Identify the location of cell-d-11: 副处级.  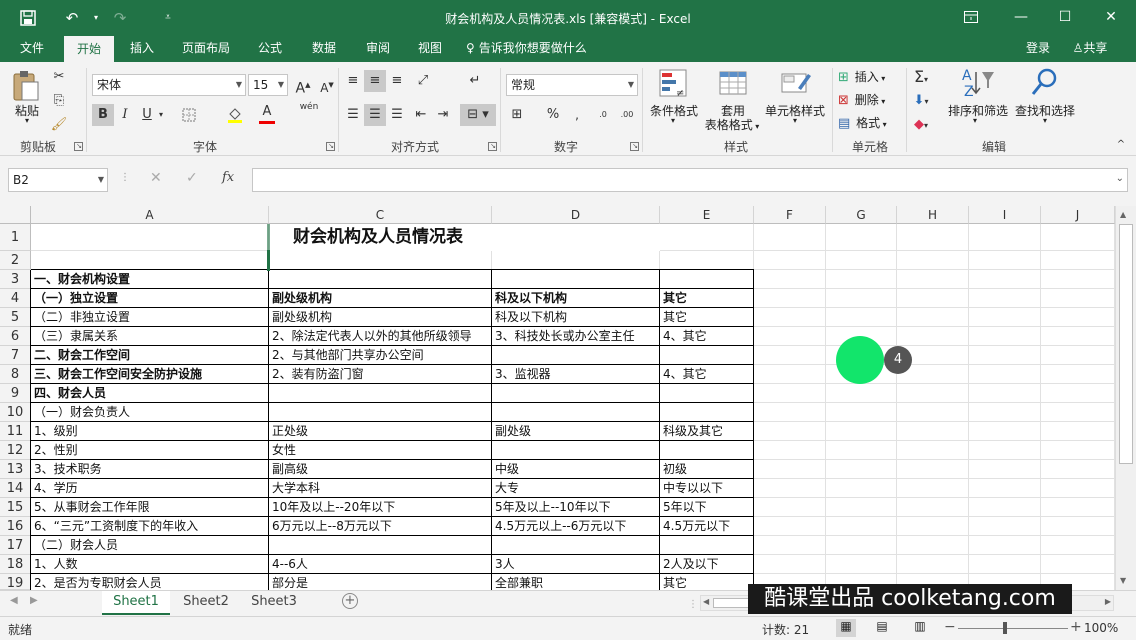
(576, 431).